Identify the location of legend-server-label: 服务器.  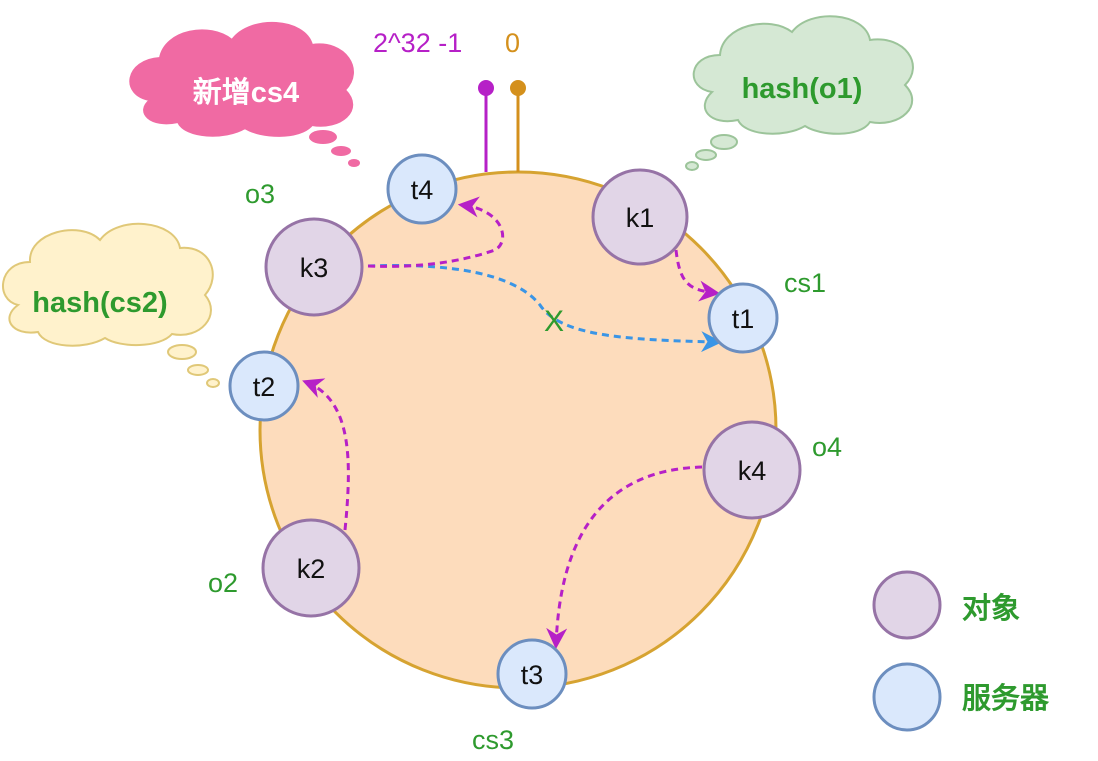
(1006, 698).